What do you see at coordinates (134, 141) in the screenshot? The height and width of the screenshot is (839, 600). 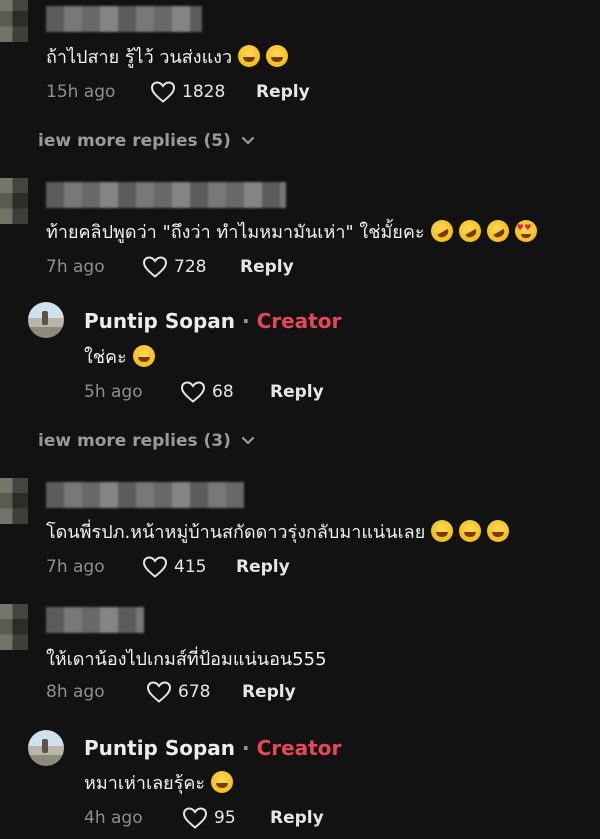 I see `view-more-label: iew more replies (5)` at bounding box center [134, 141].